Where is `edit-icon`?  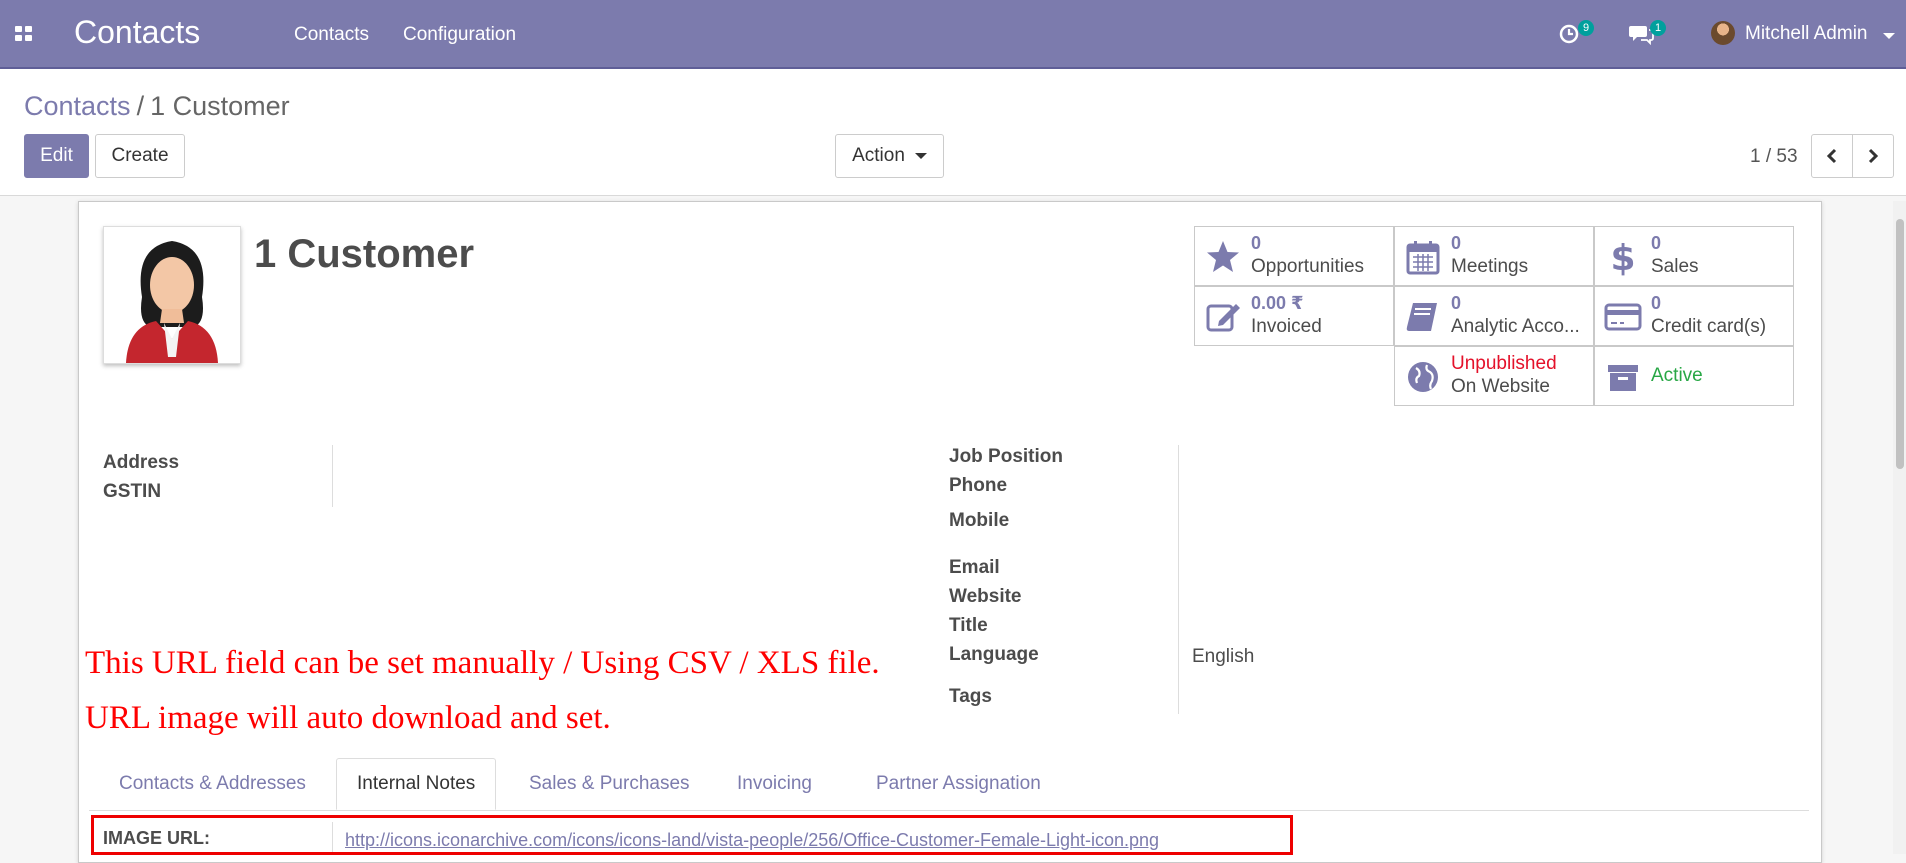
edit-icon is located at coordinates (1223, 318).